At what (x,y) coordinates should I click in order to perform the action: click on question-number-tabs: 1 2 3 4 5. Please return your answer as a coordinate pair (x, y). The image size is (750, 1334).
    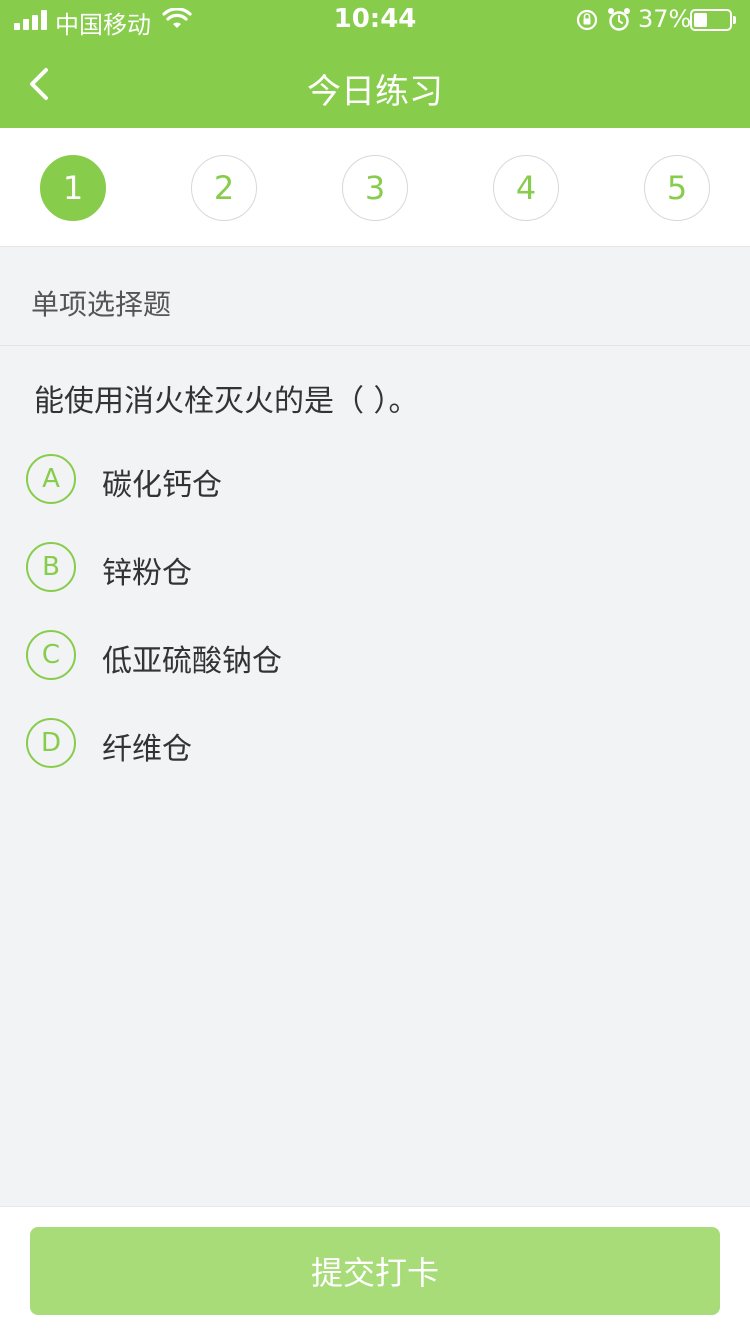
    Looking at the image, I should click on (375, 187).